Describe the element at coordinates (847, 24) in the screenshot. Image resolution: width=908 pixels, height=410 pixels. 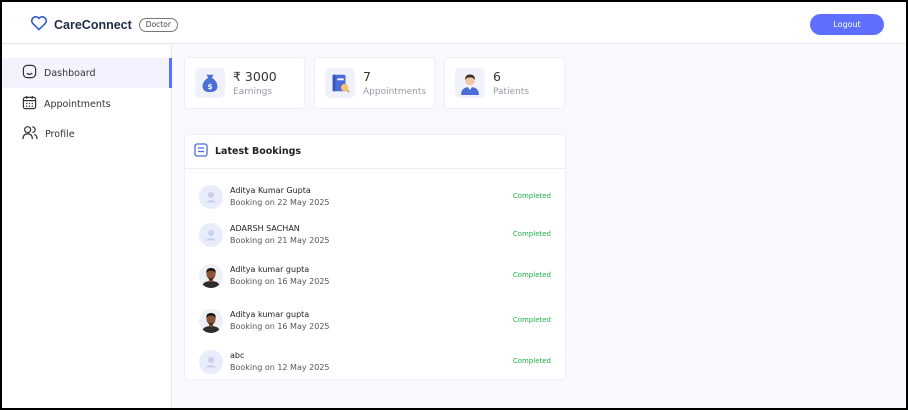
I see `logout-button: Logout` at that location.